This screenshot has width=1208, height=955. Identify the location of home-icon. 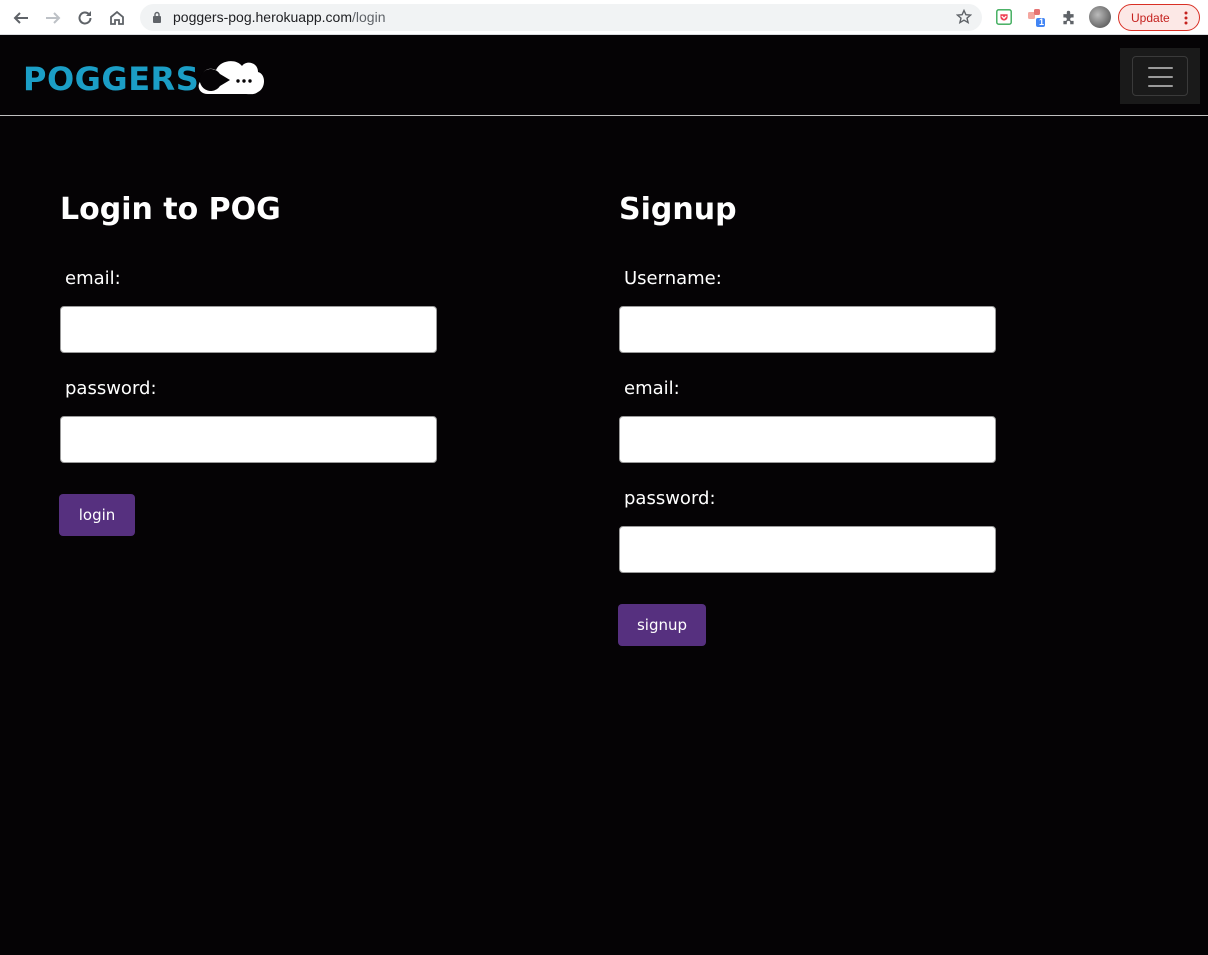
(117, 17).